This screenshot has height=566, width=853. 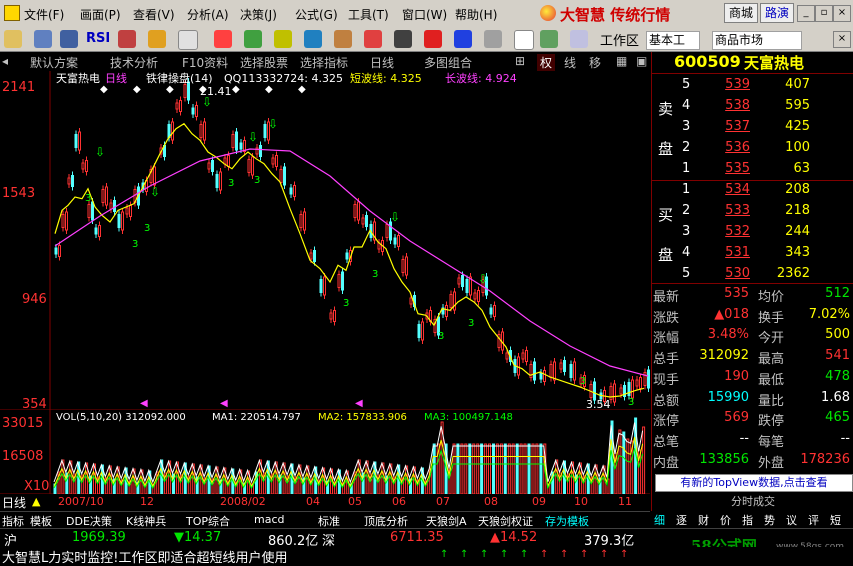 I want to click on brand-logo: 大智慧 传统行情, so click(x=630, y=13).